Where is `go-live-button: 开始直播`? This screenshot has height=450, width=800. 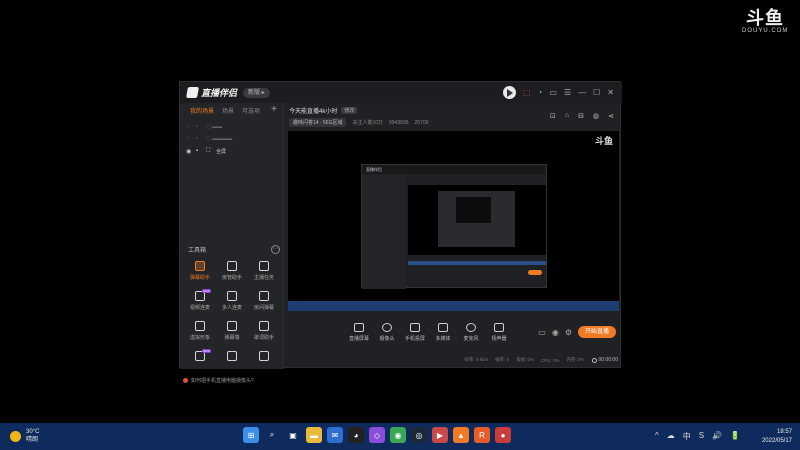
go-live-button: 开始直播 is located at coordinates (597, 332).